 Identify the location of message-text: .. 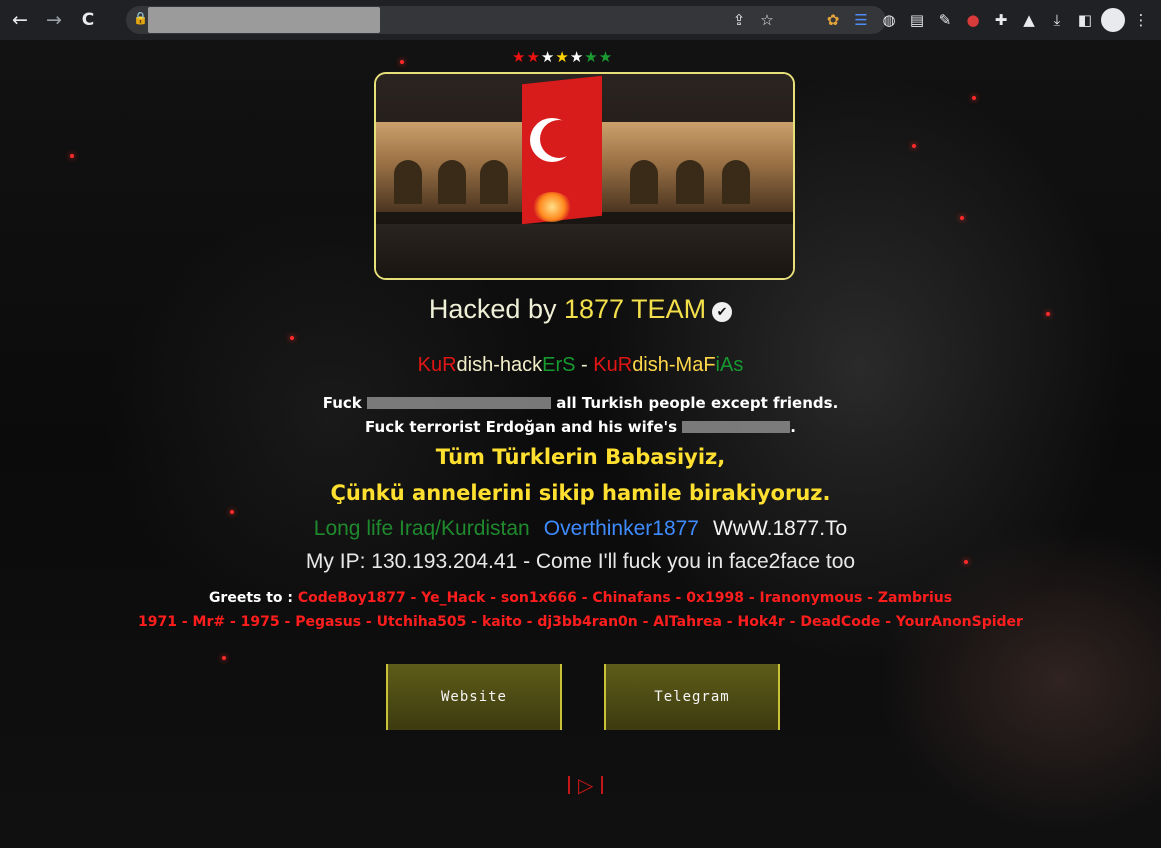
(793, 427).